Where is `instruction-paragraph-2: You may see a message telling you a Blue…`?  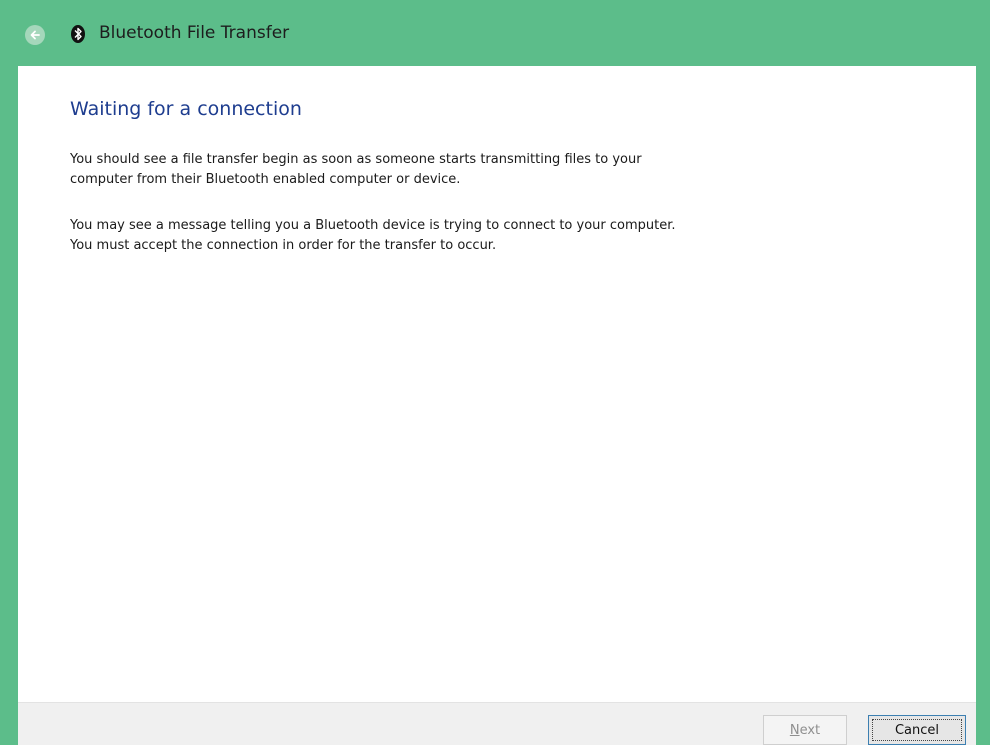
instruction-paragraph-2: You may see a message telling you a Blue… is located at coordinates (510, 236).